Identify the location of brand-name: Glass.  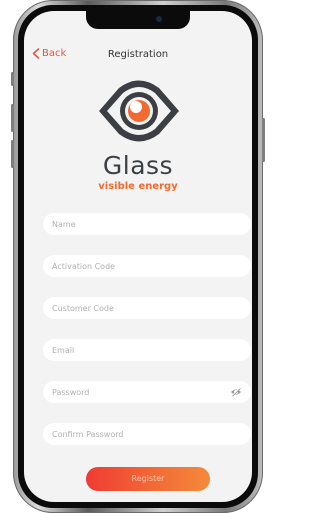
(138, 165).